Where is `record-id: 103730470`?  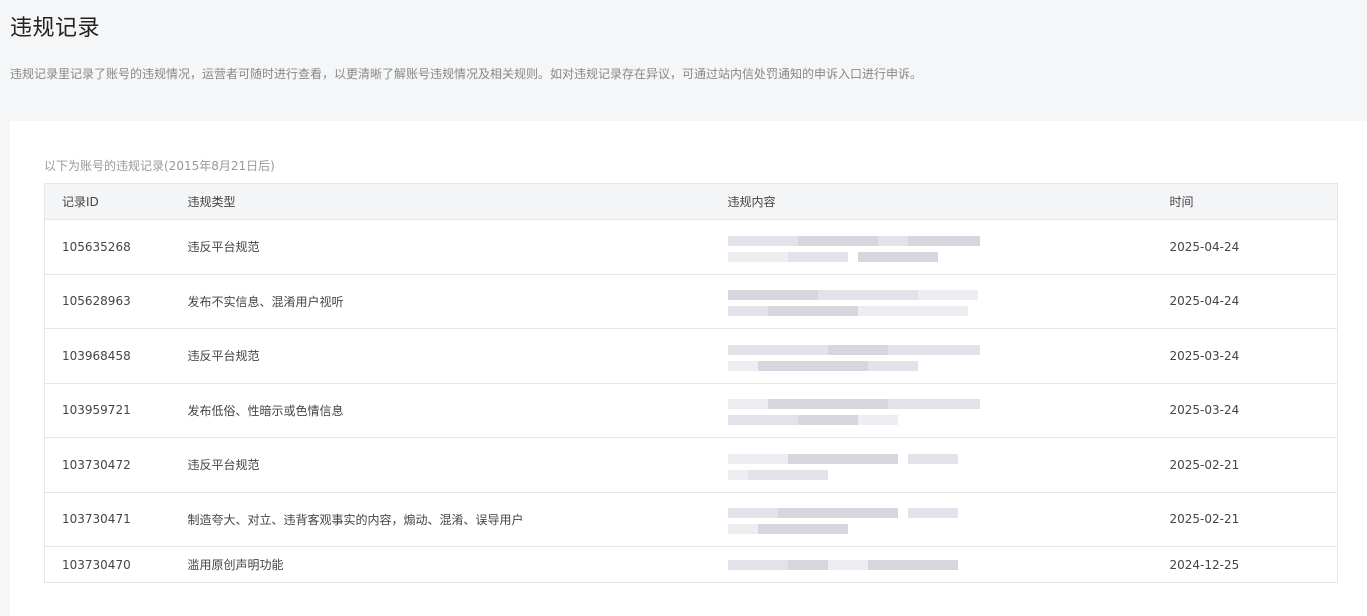
record-id: 103730470 is located at coordinates (116, 564).